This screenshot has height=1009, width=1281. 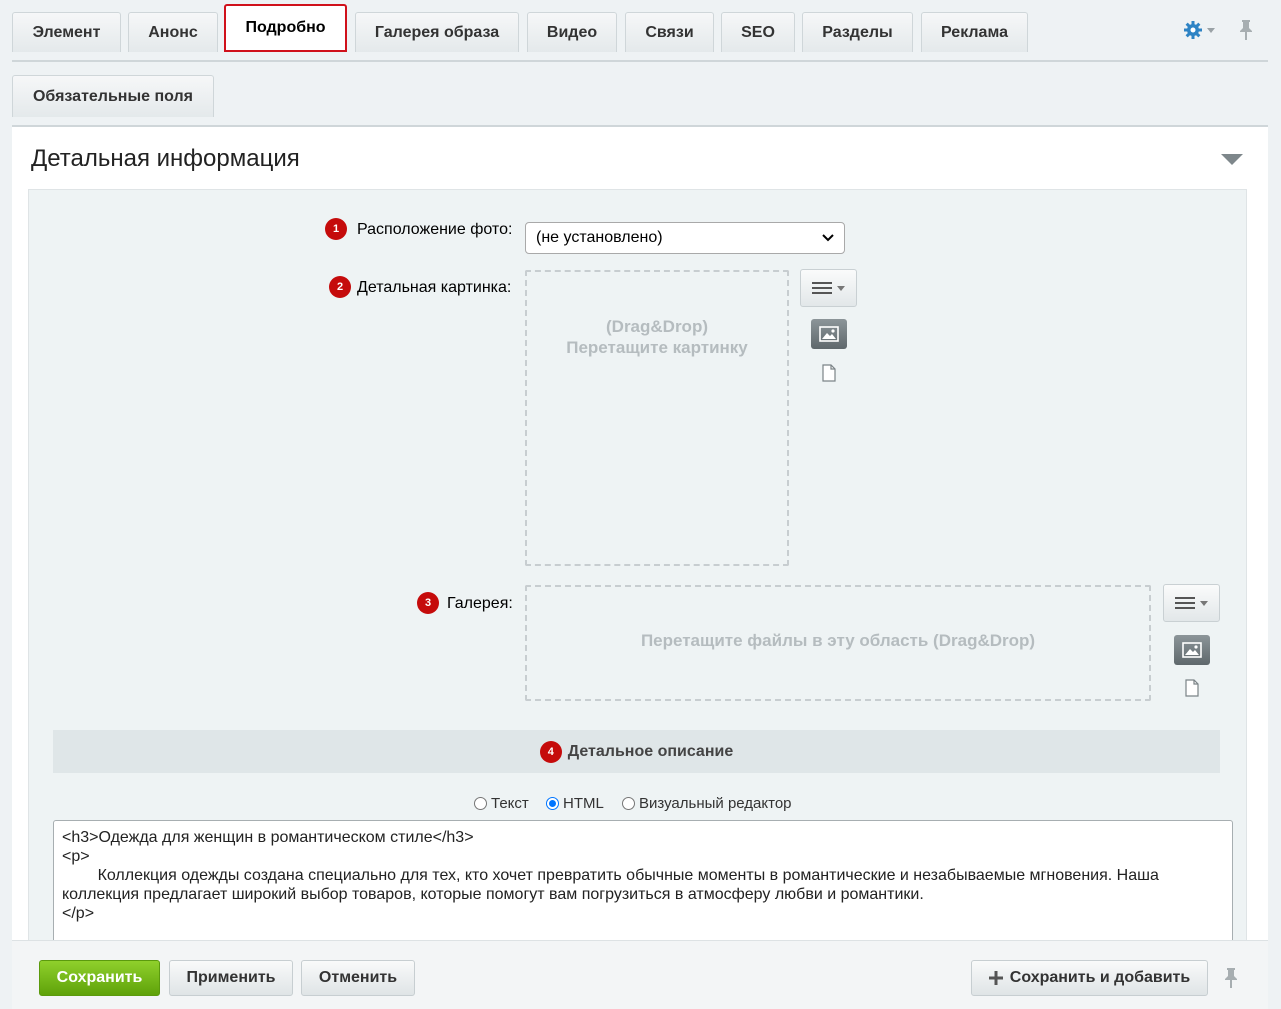 I want to click on settings-button, so click(x=1201, y=30).